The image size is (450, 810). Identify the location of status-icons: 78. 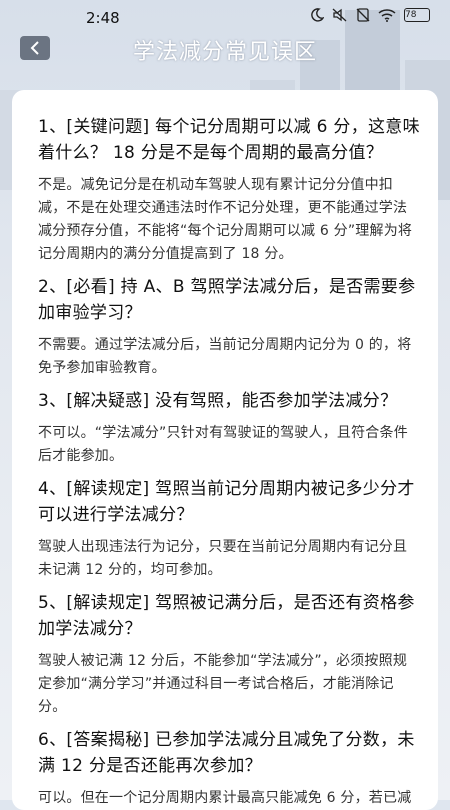
(370, 15).